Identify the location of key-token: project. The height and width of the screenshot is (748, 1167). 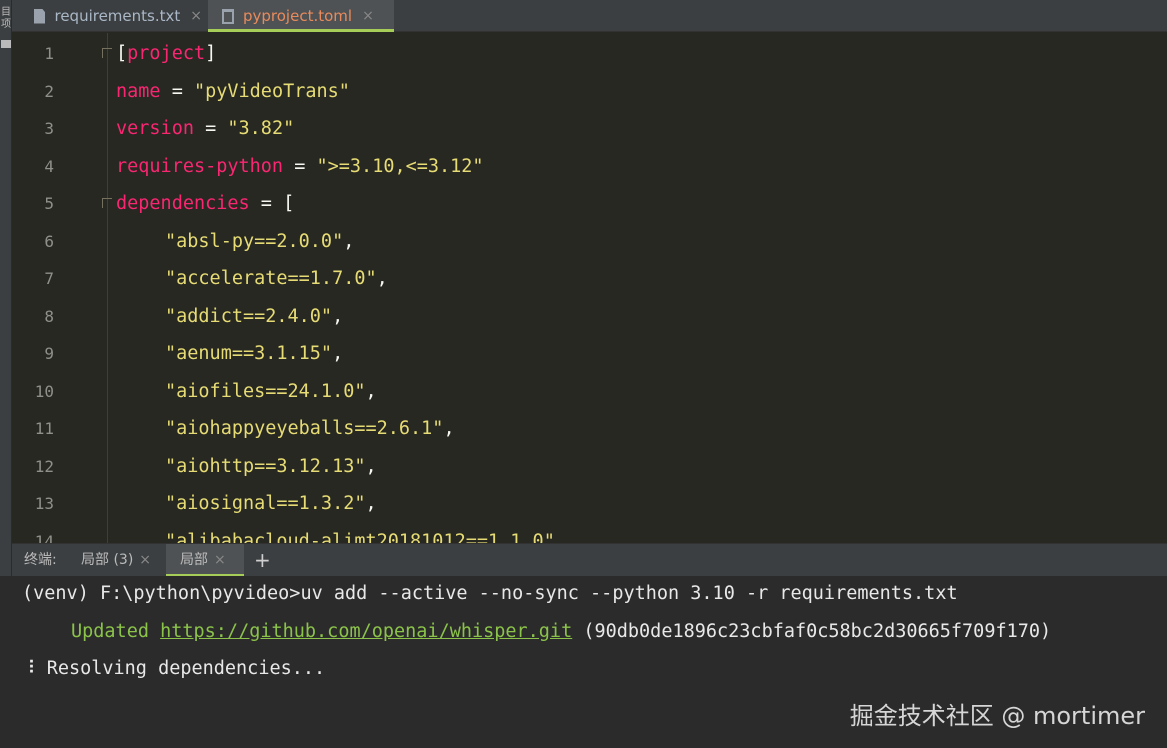
(166, 53).